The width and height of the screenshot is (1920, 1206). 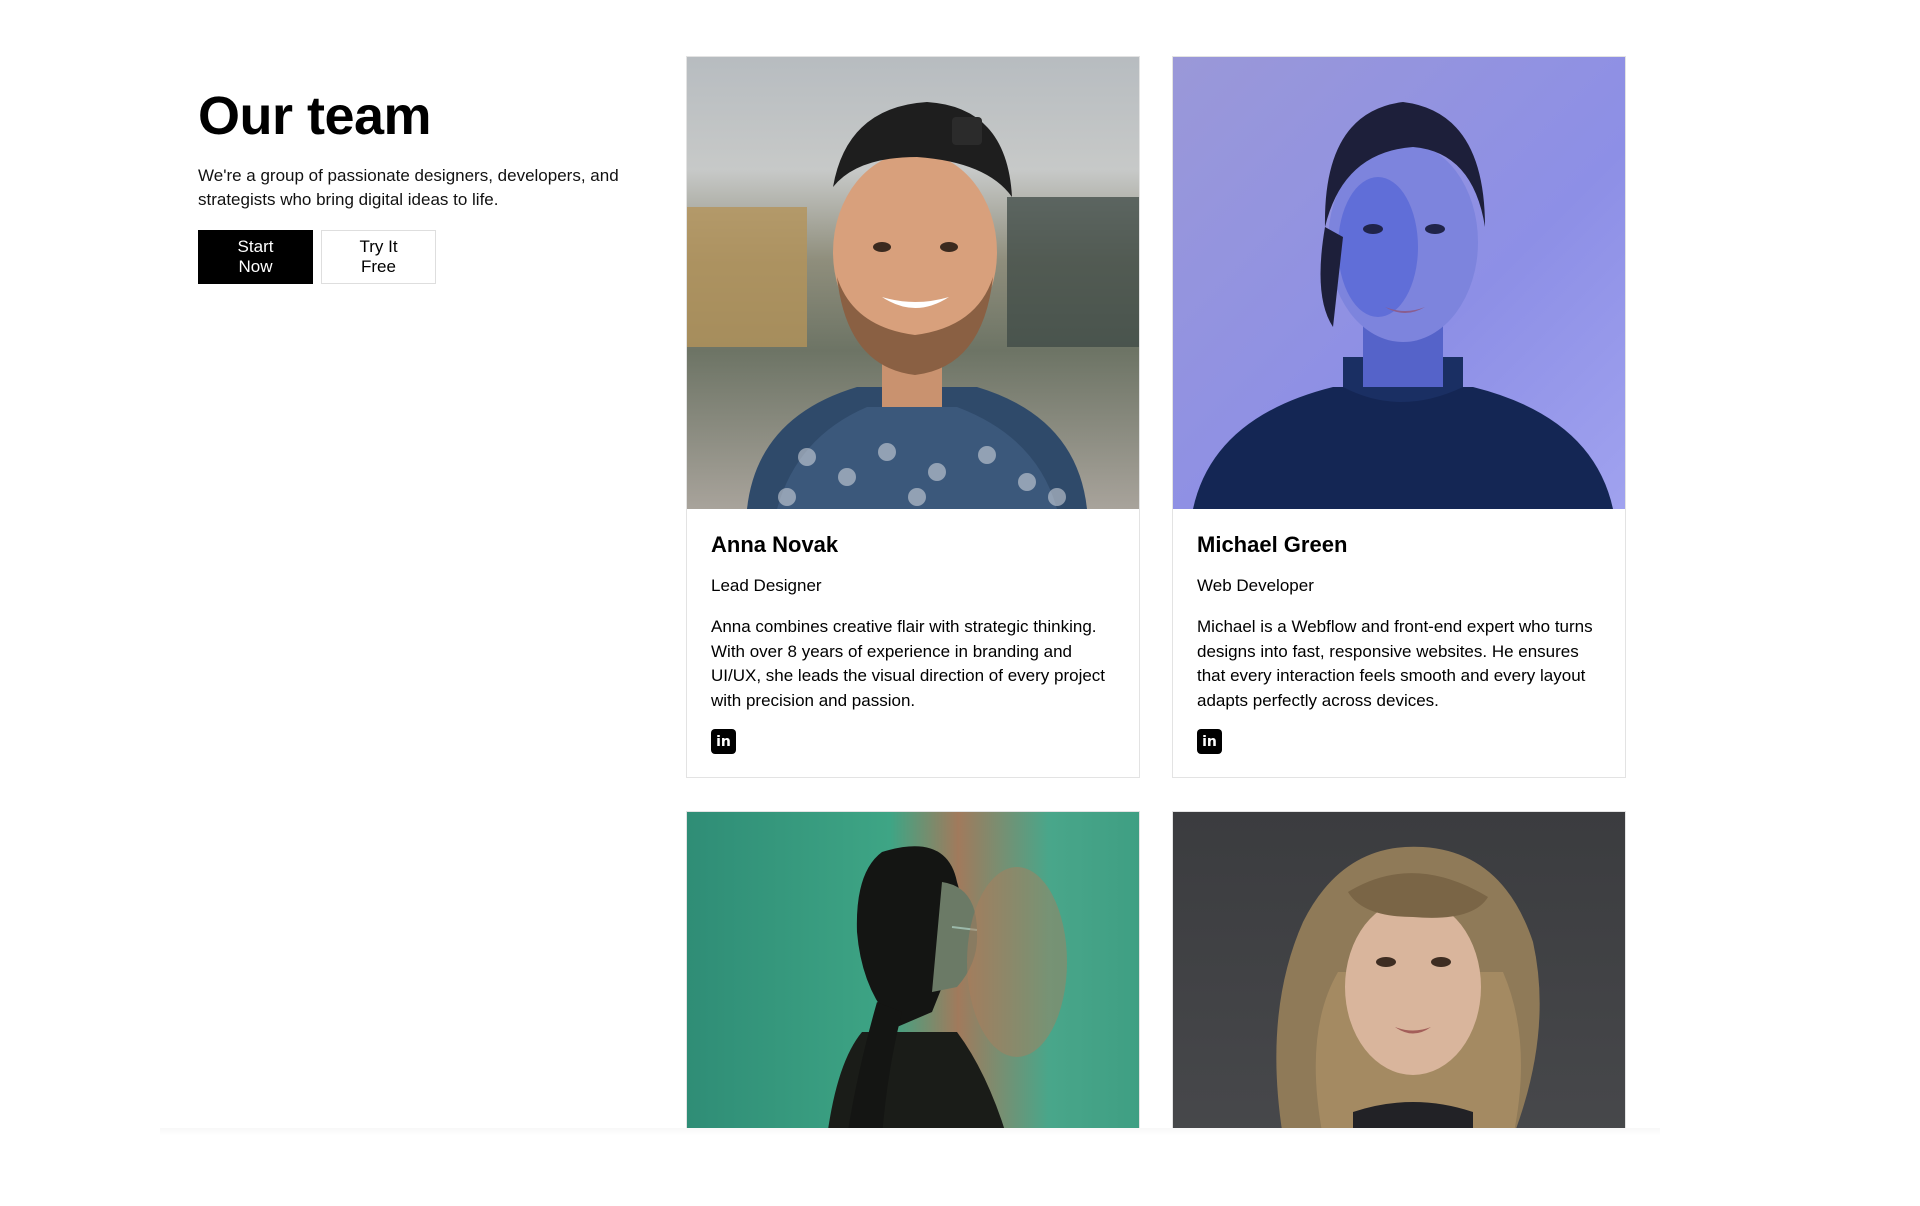 I want to click on bottom-fade, so click(x=910, y=1132).